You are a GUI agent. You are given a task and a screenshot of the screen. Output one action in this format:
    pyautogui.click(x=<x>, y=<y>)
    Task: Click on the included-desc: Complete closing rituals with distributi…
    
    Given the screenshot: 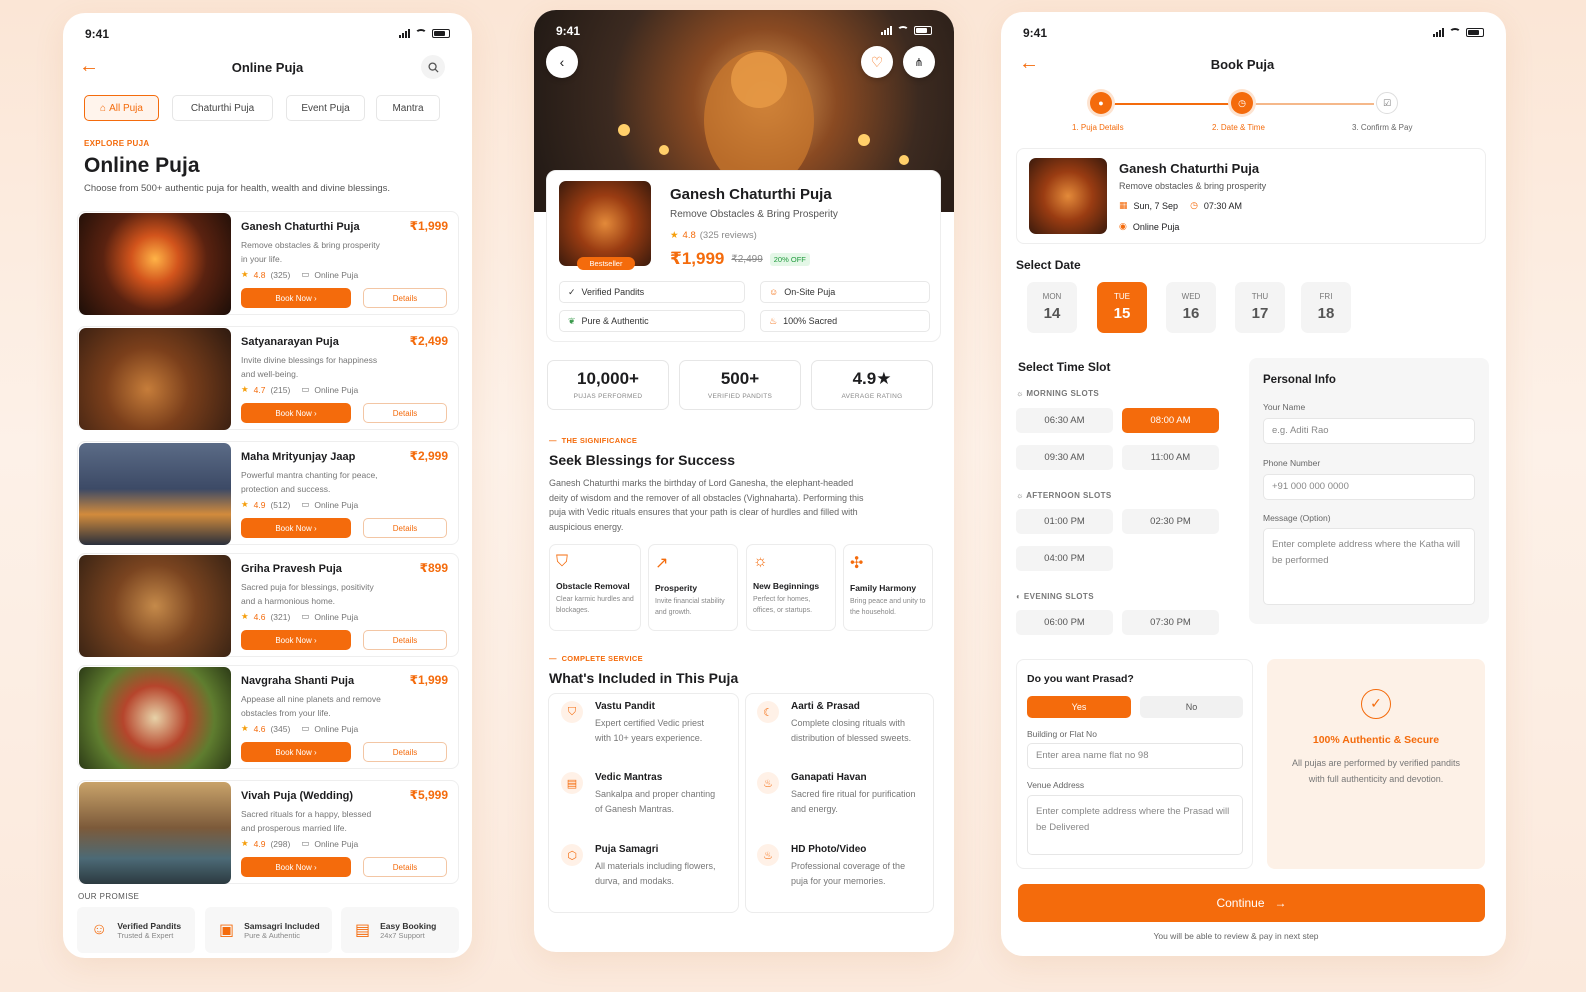 What is the action you would take?
    pyautogui.click(x=851, y=730)
    